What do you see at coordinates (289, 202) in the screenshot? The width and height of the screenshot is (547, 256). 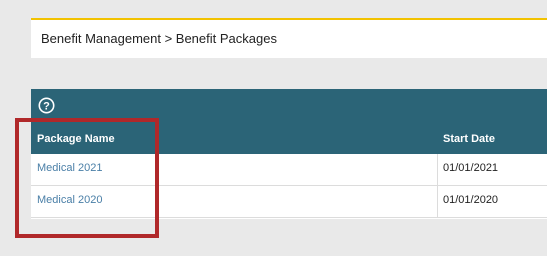 I see `table-row: Medical 2020 01/01/2020` at bounding box center [289, 202].